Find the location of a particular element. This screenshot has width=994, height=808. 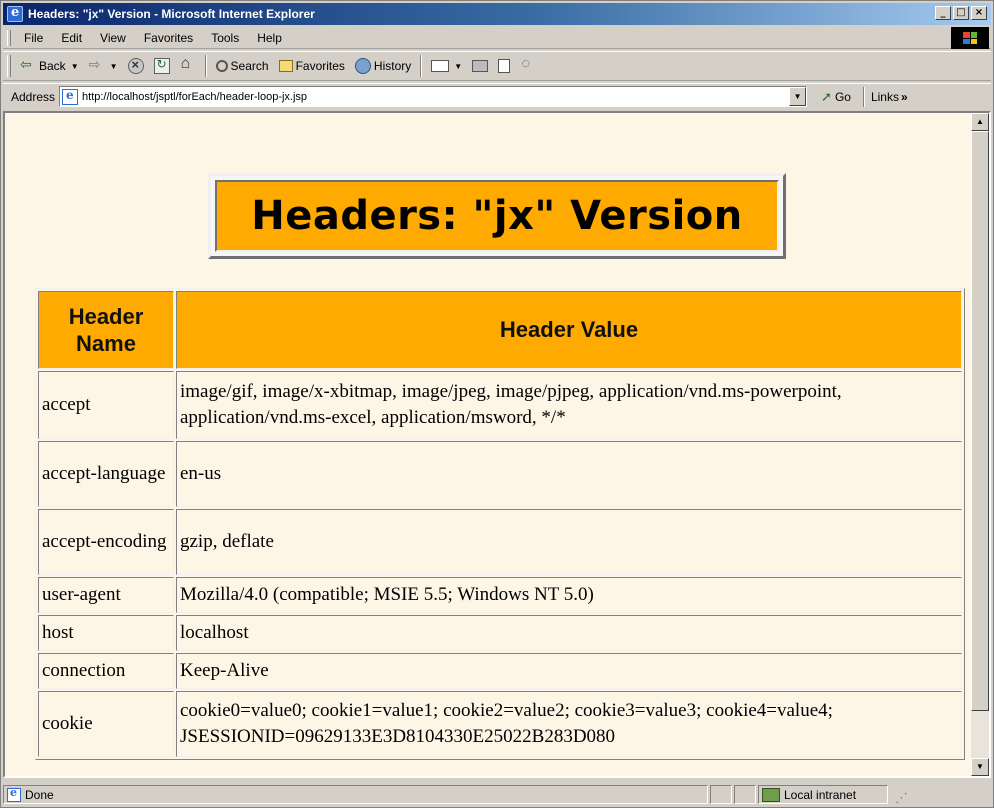

scroll-thumb is located at coordinates (980, 421).